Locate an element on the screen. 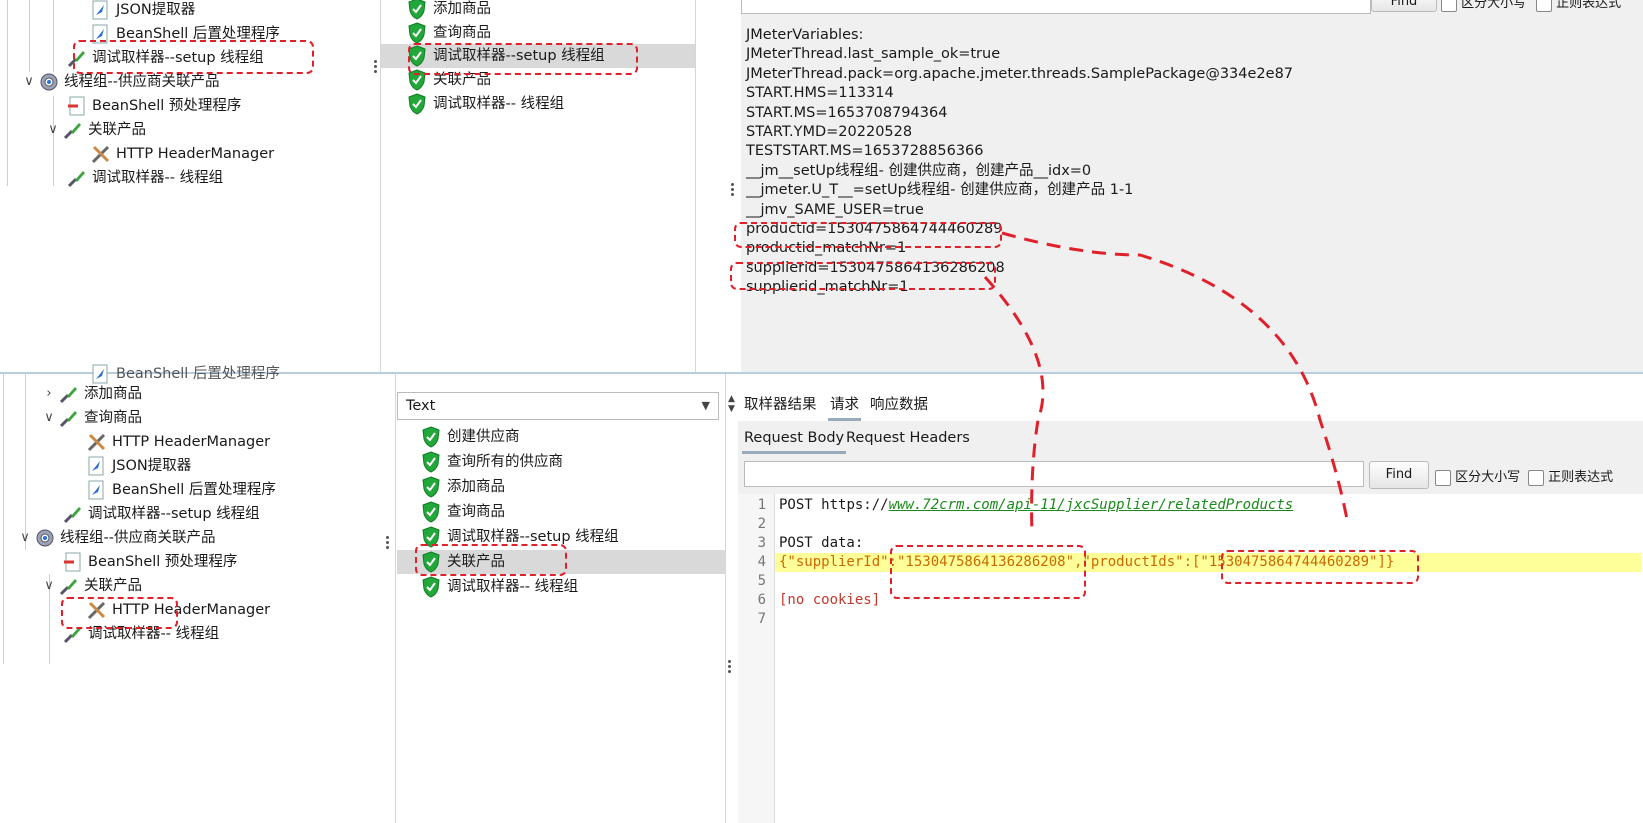 The image size is (1643, 823). annotation-arrows is located at coordinates (1166, 383).